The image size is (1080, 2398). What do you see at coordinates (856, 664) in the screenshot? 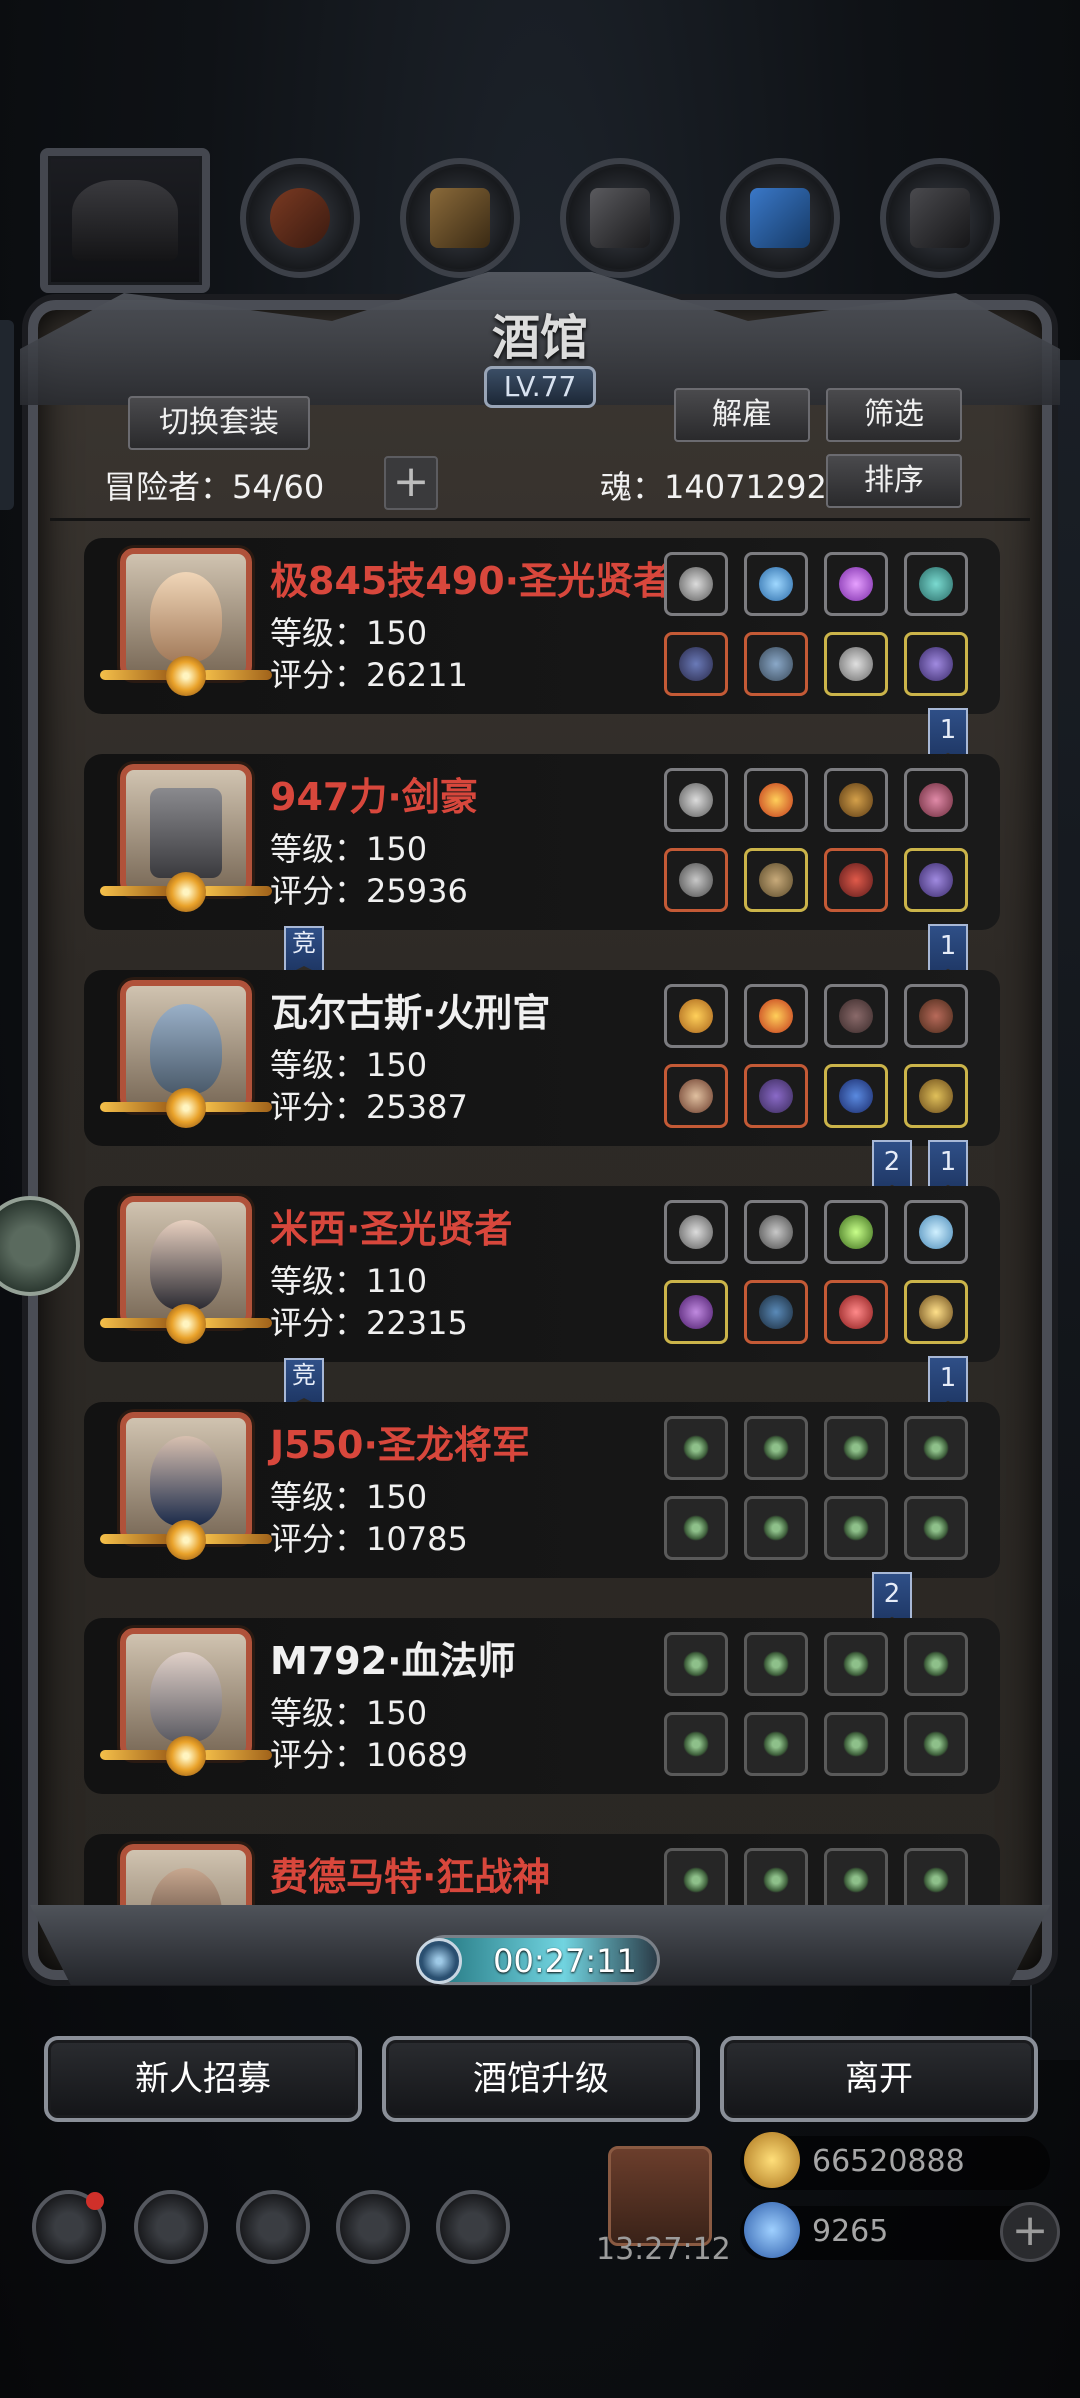
I see `shield-equip-icon` at bounding box center [856, 664].